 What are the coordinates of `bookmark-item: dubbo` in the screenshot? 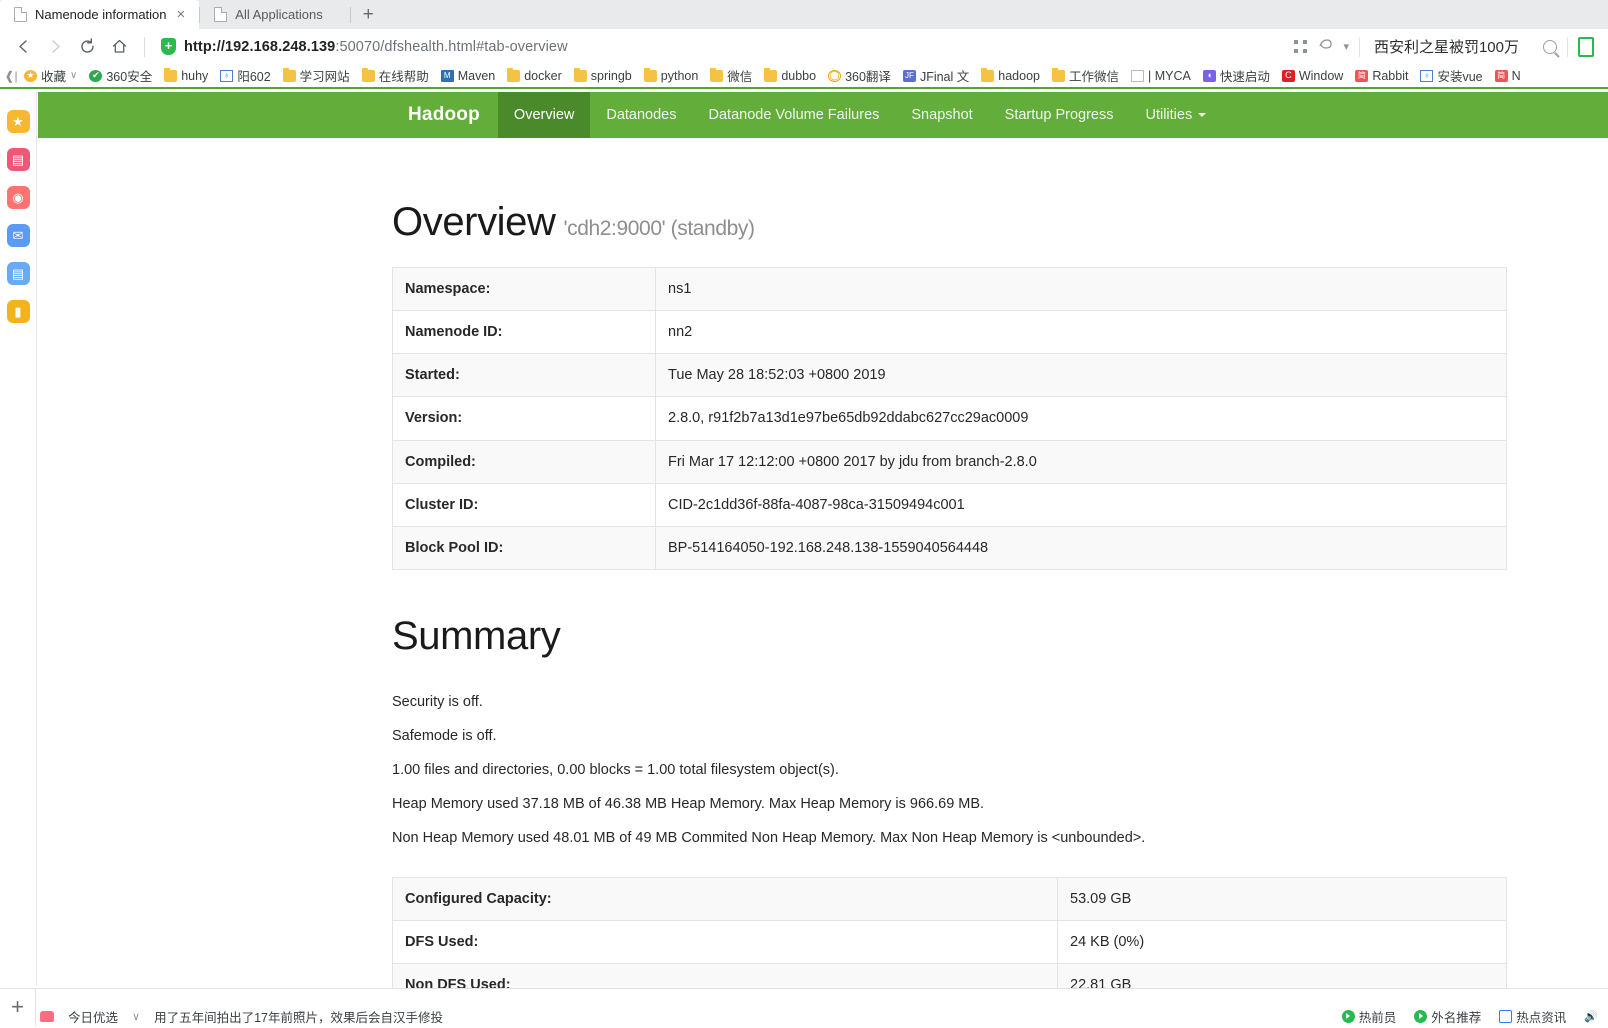 It's located at (790, 76).